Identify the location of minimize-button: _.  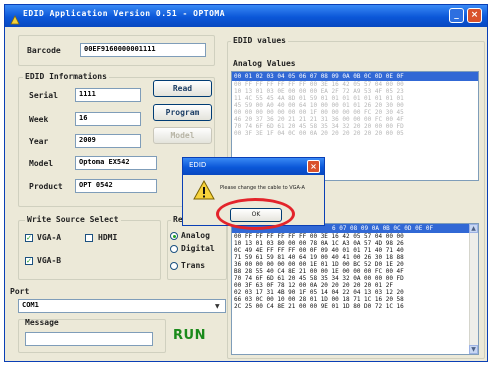
(456, 15).